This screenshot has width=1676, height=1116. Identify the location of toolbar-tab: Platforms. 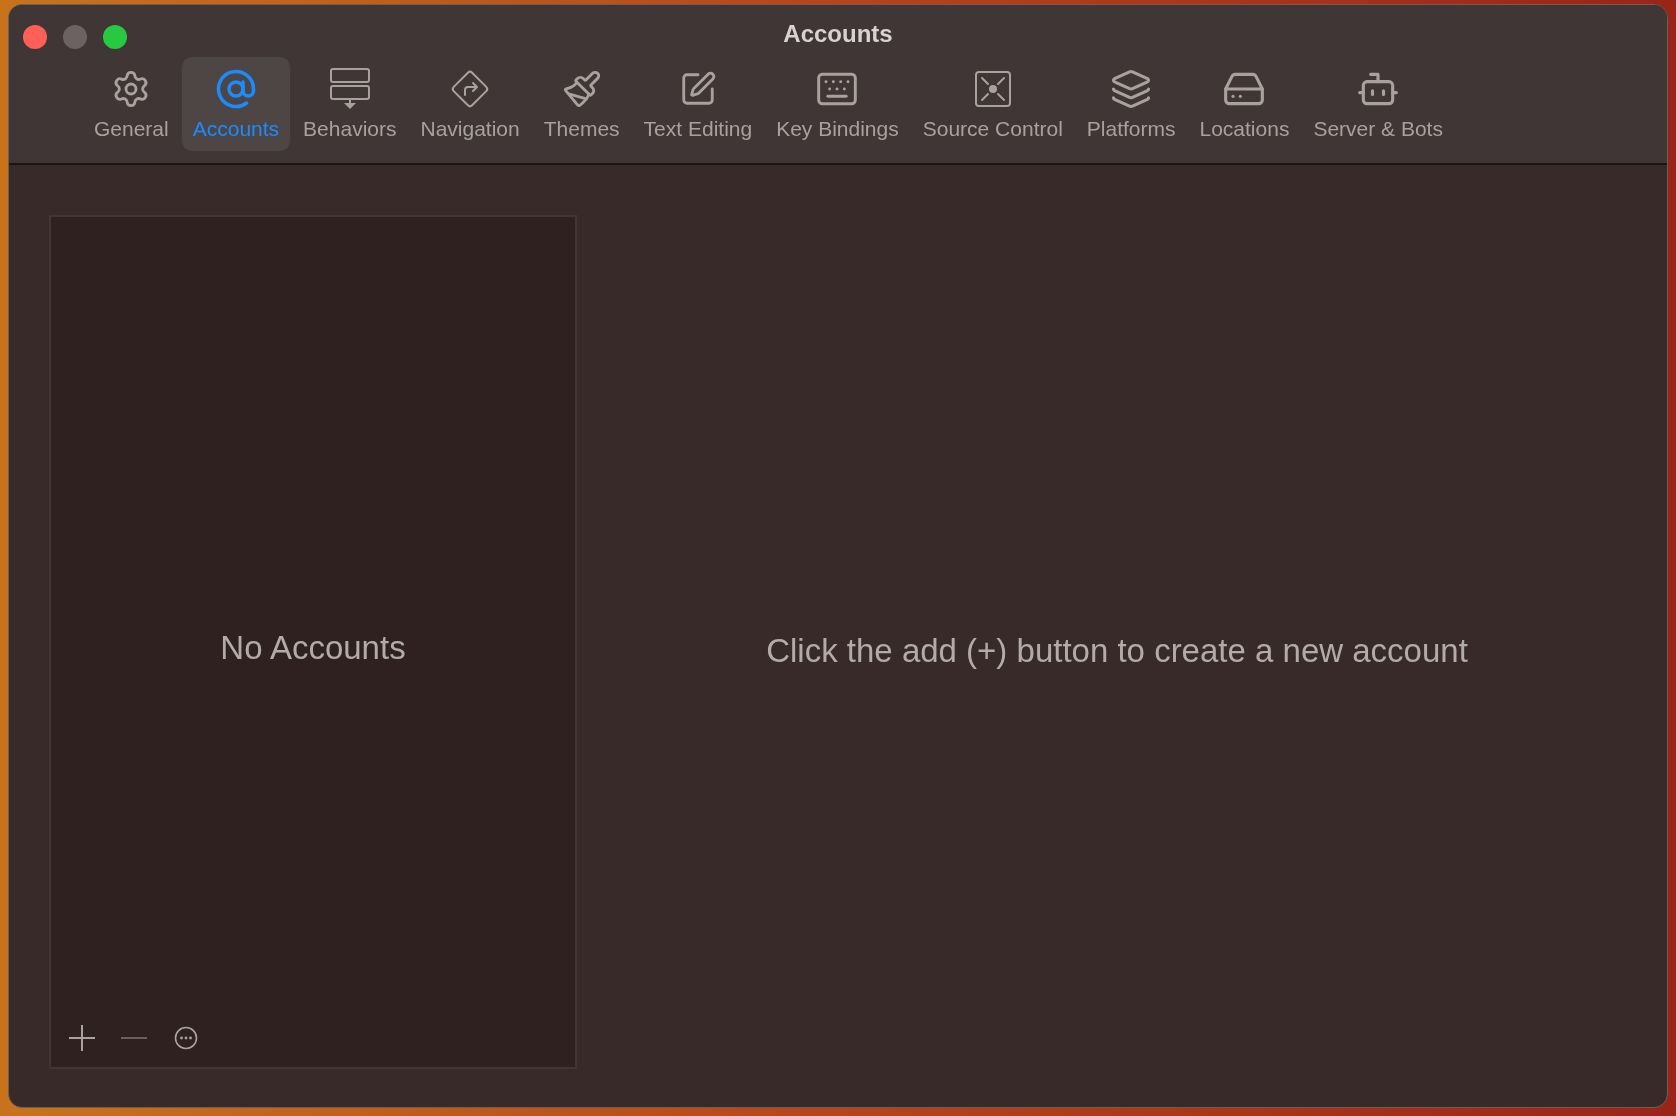
(1131, 104).